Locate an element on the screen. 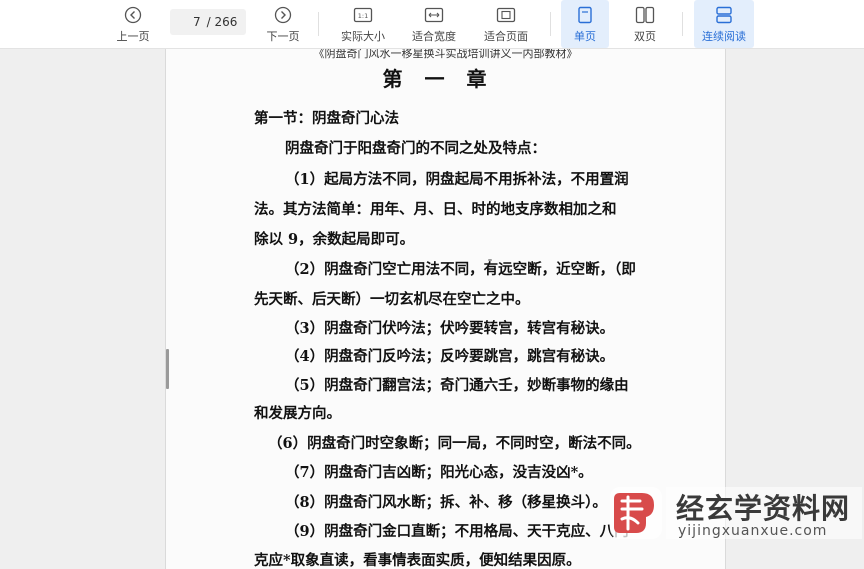 The height and width of the screenshot is (569, 864). text-line: （7）阴盘奇门吉凶断；阳光心态，没吉没凶*。 is located at coordinates (439, 472).